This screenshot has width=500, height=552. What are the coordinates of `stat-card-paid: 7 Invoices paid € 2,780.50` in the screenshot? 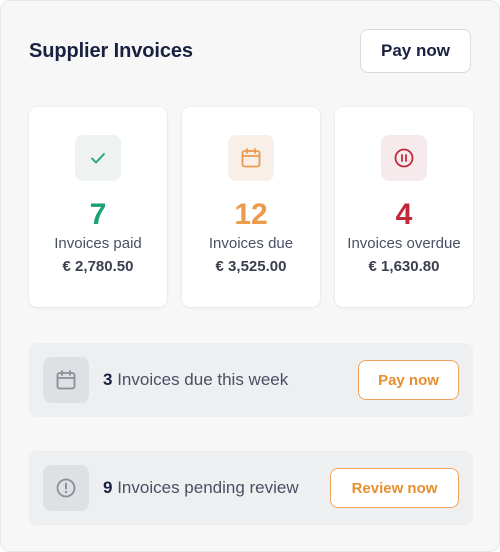 It's located at (98, 207).